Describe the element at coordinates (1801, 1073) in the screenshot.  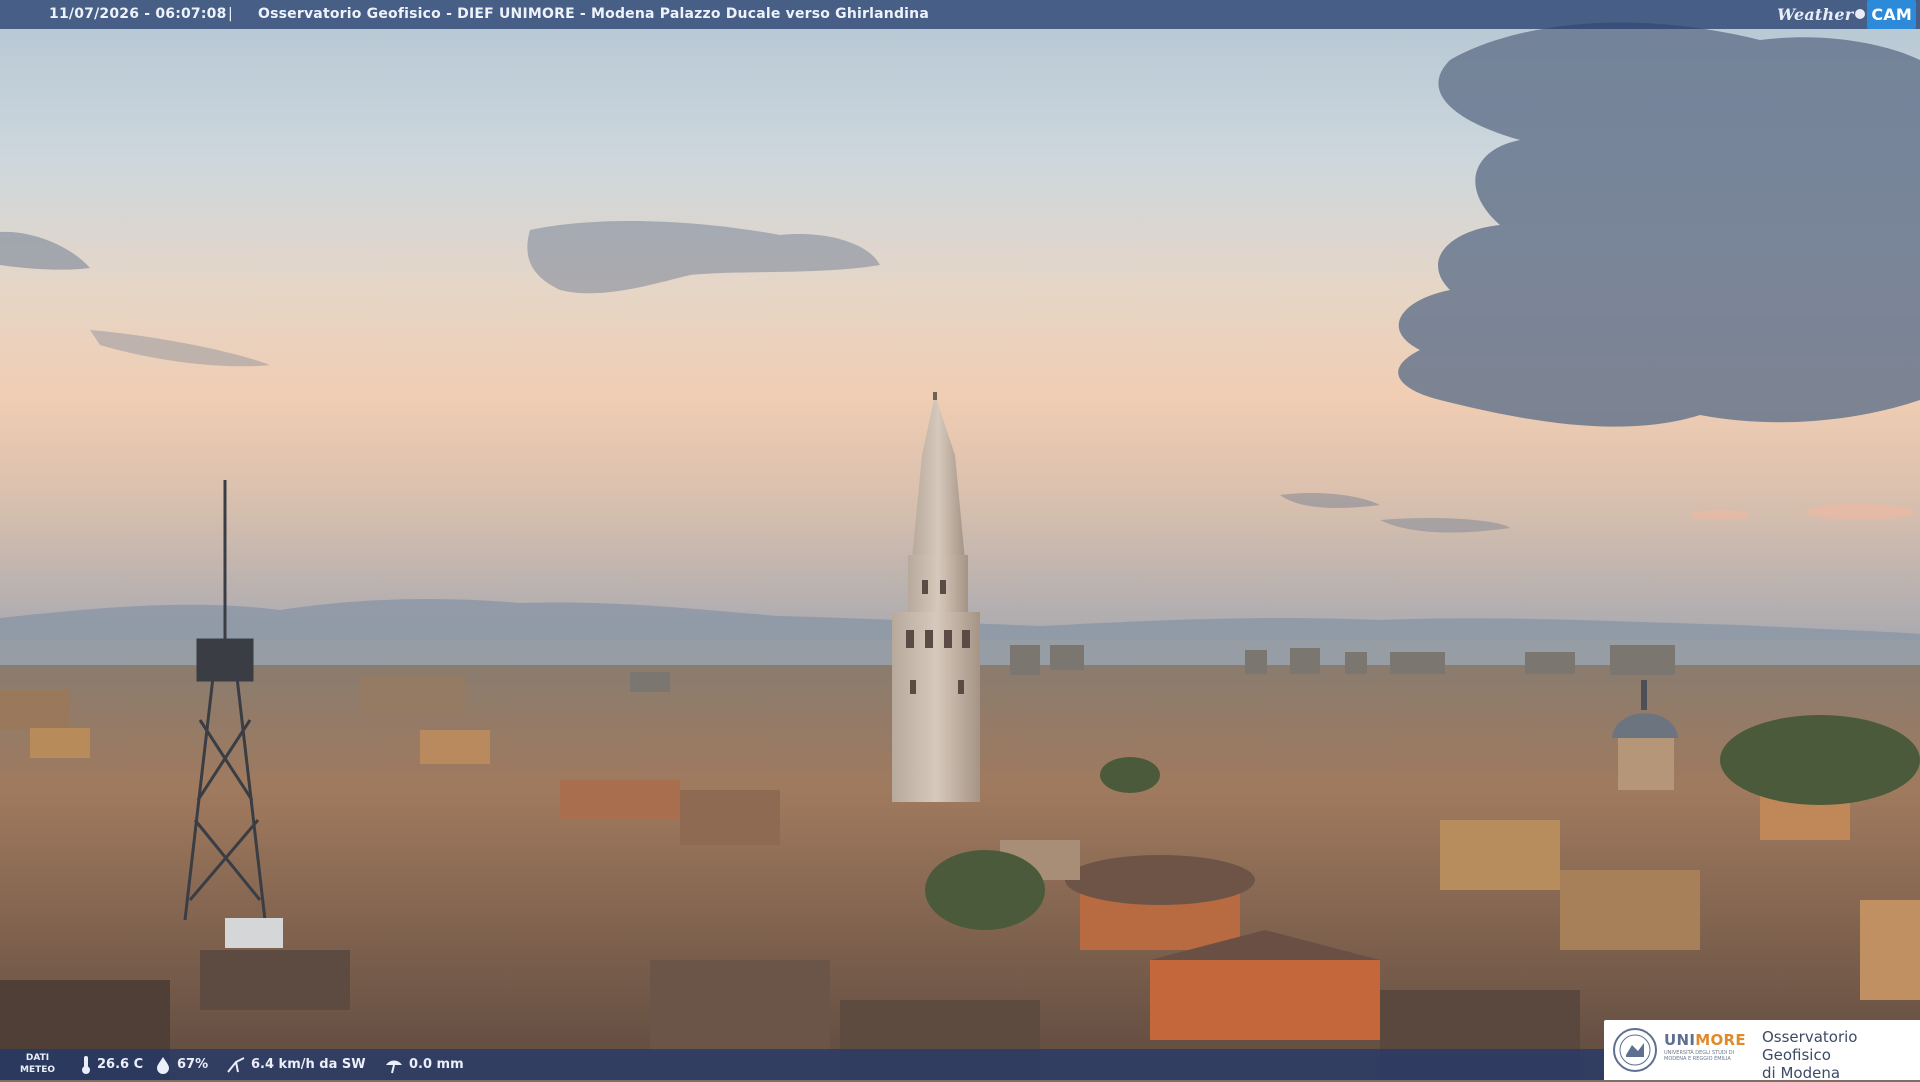
I see `observatory-line2: di Modena` at that location.